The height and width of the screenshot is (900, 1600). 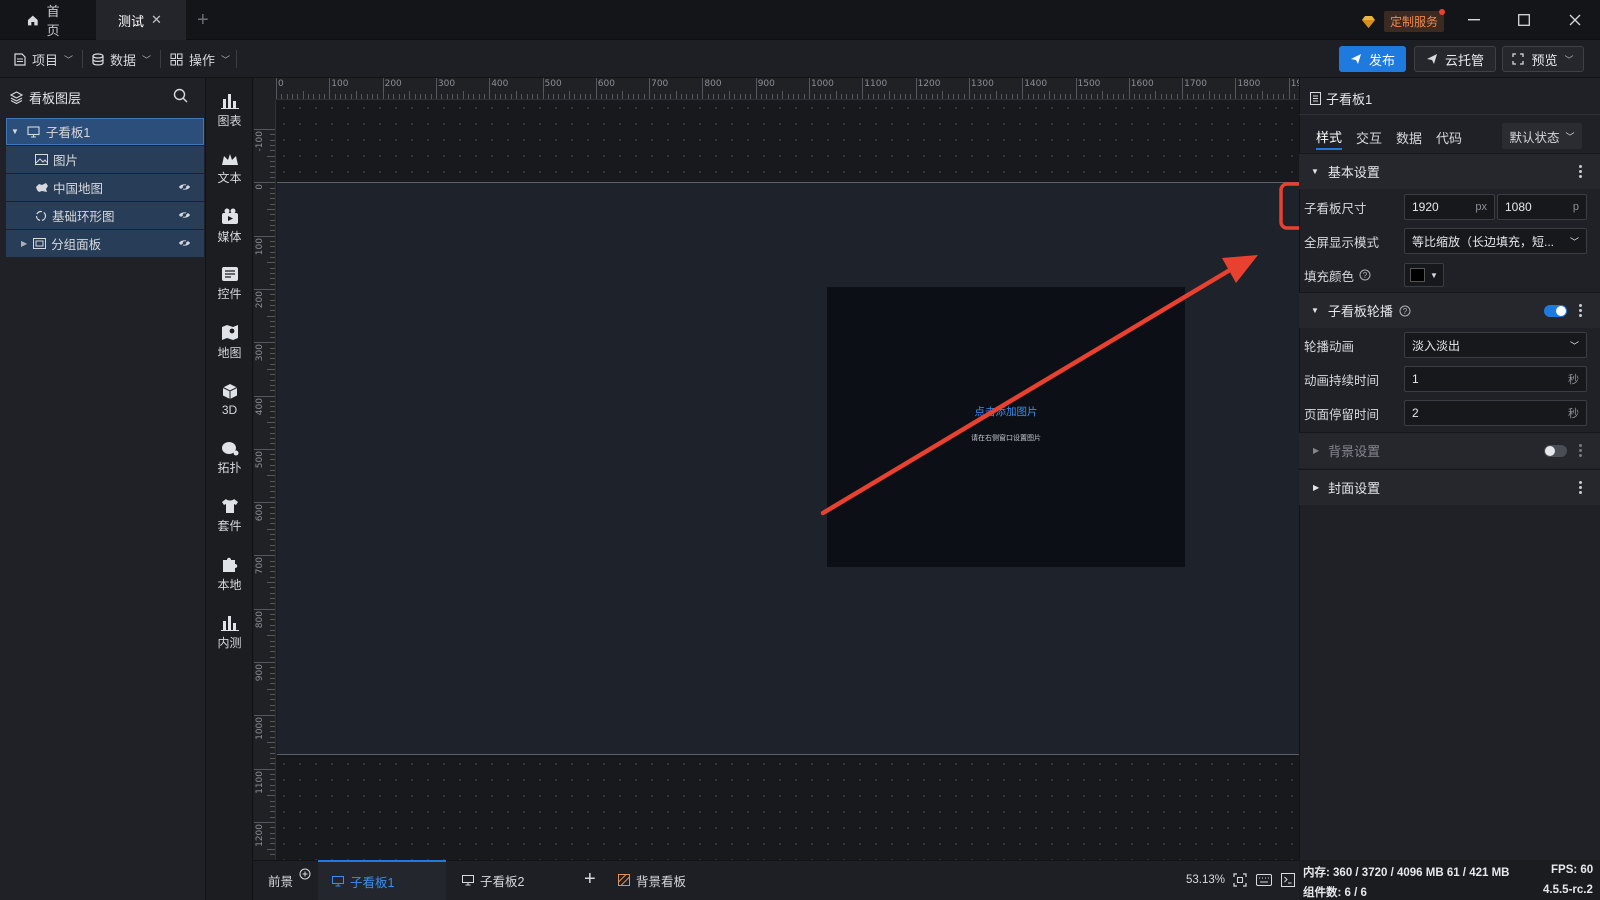 I want to click on fill-color-row: 填充颜色 ?, so click(x=1337, y=275).